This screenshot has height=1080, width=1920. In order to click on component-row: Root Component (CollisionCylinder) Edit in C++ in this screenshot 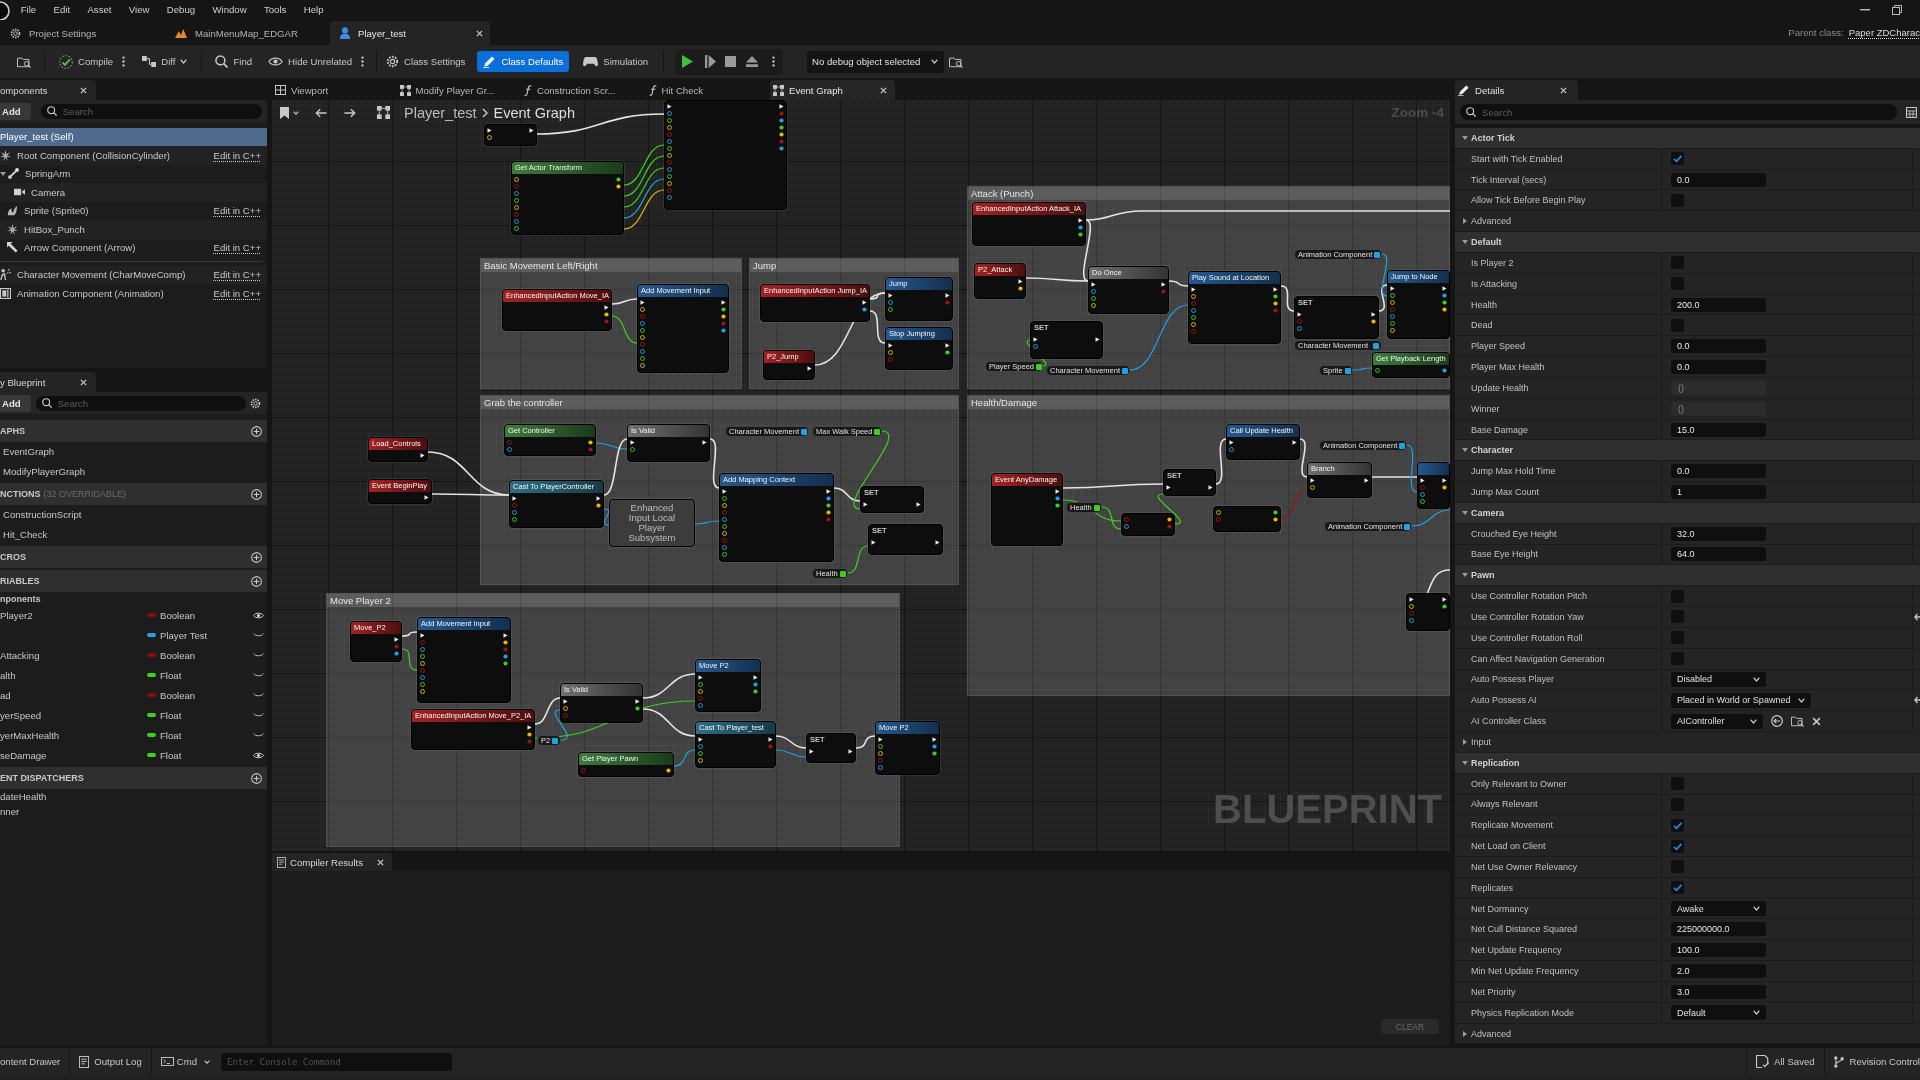, I will do `click(133, 155)`.